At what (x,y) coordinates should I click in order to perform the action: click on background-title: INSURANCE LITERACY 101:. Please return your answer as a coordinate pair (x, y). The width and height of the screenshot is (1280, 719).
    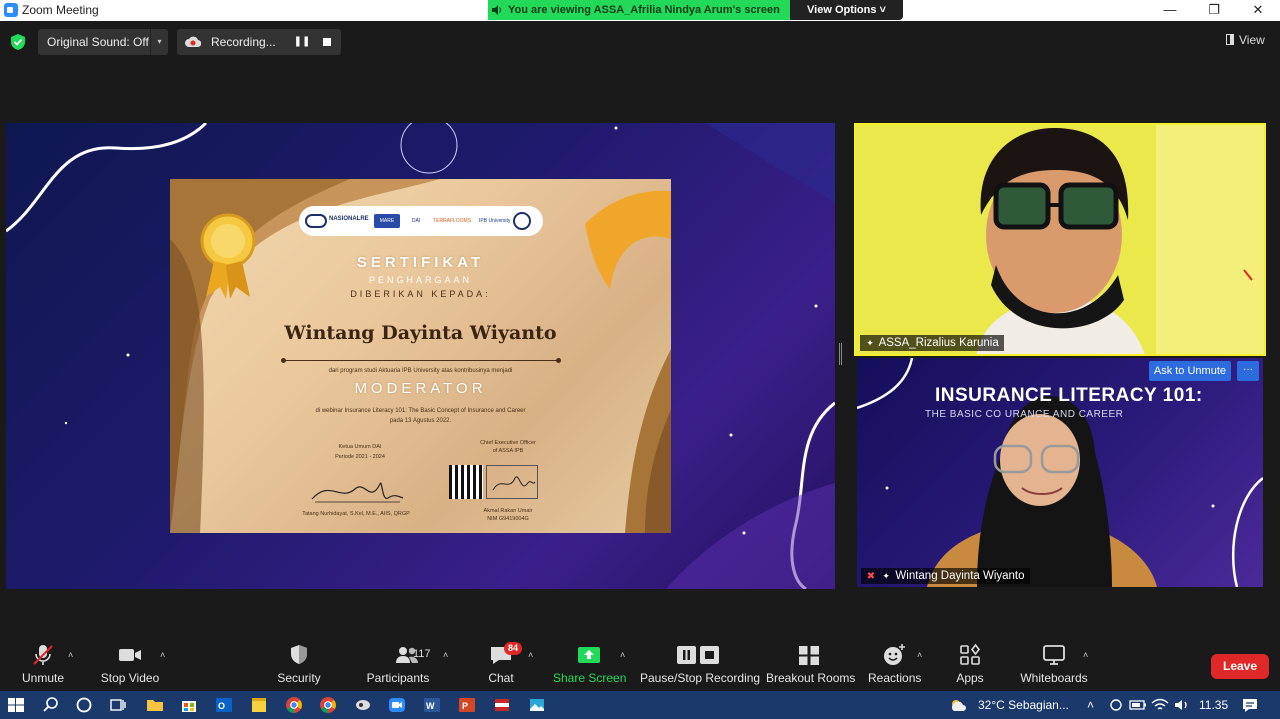
    Looking at the image, I should click on (1069, 395).